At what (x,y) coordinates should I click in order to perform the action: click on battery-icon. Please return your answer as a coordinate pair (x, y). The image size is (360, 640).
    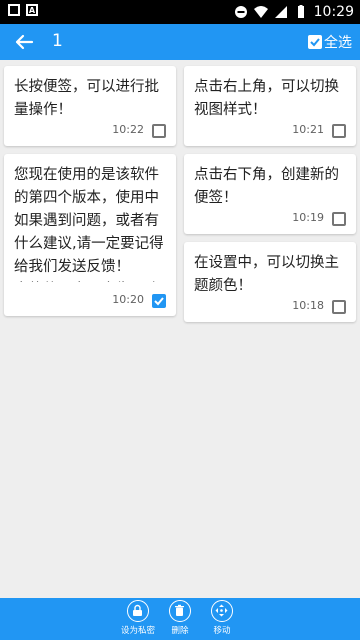
    Looking at the image, I should click on (300, 11).